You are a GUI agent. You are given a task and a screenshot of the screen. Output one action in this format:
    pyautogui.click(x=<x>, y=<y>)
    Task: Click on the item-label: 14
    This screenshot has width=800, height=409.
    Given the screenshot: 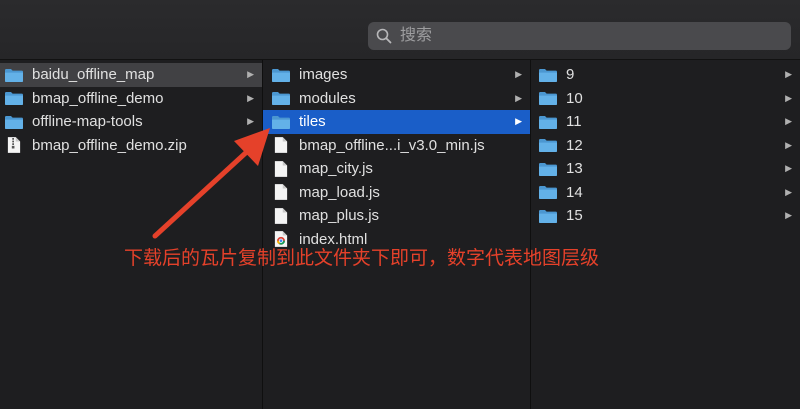 What is the action you would take?
    pyautogui.click(x=574, y=192)
    